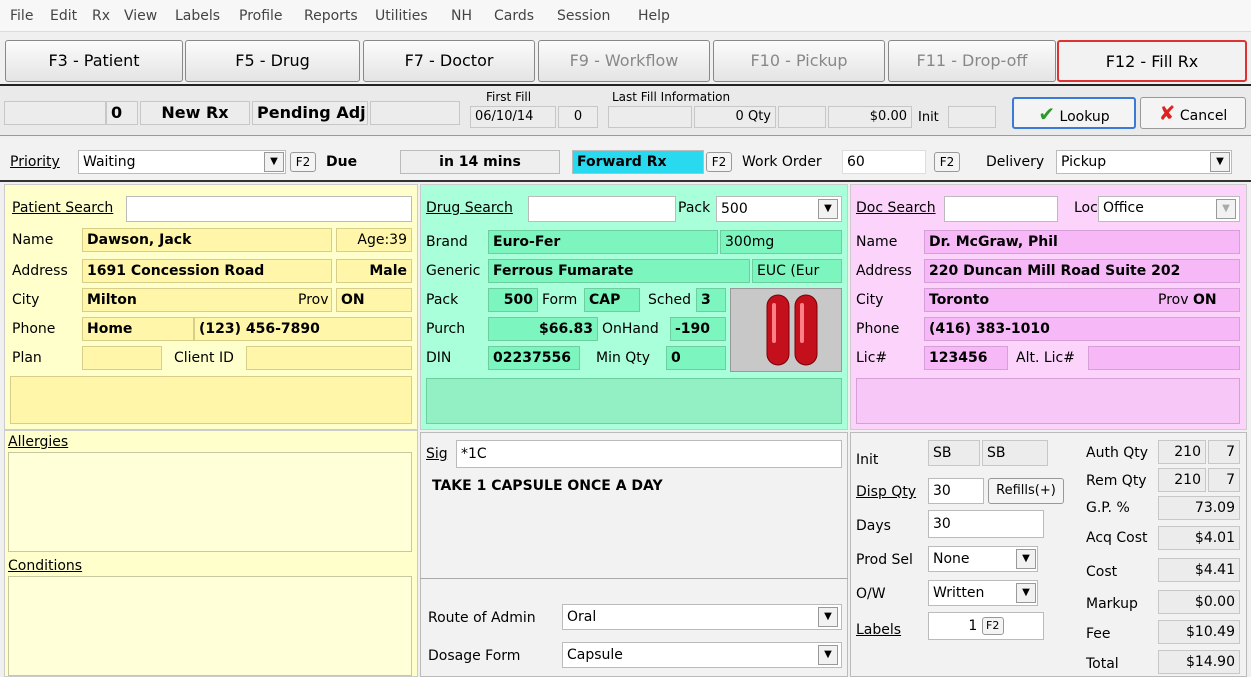 This screenshot has height=677, width=1251. Describe the element at coordinates (649, 454) in the screenshot. I see `sig-input: *1C` at that location.